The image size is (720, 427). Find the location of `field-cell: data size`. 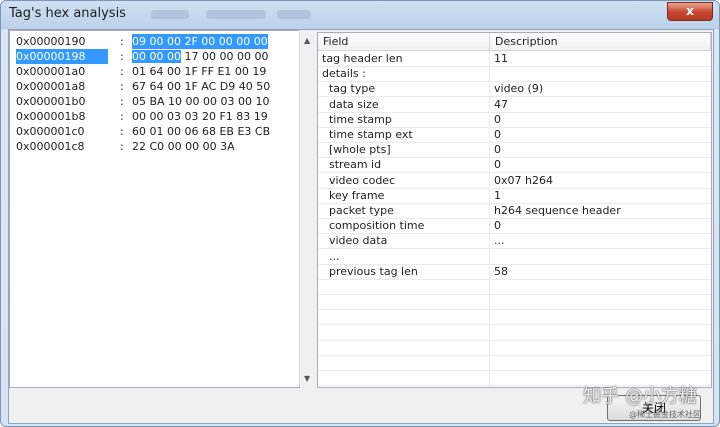

field-cell: data size is located at coordinates (350, 104).